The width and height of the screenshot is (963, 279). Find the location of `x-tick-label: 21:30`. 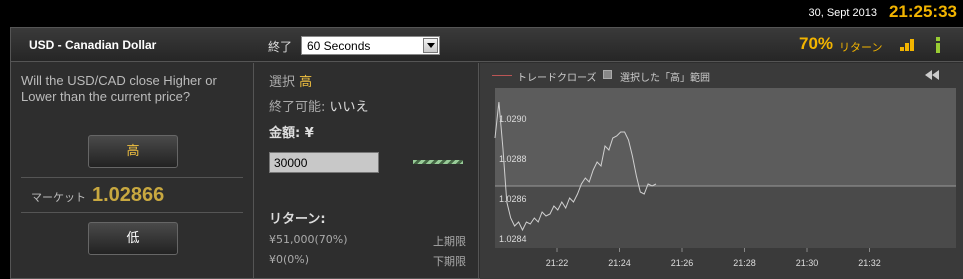

x-tick-label: 21:30 is located at coordinates (807, 263).